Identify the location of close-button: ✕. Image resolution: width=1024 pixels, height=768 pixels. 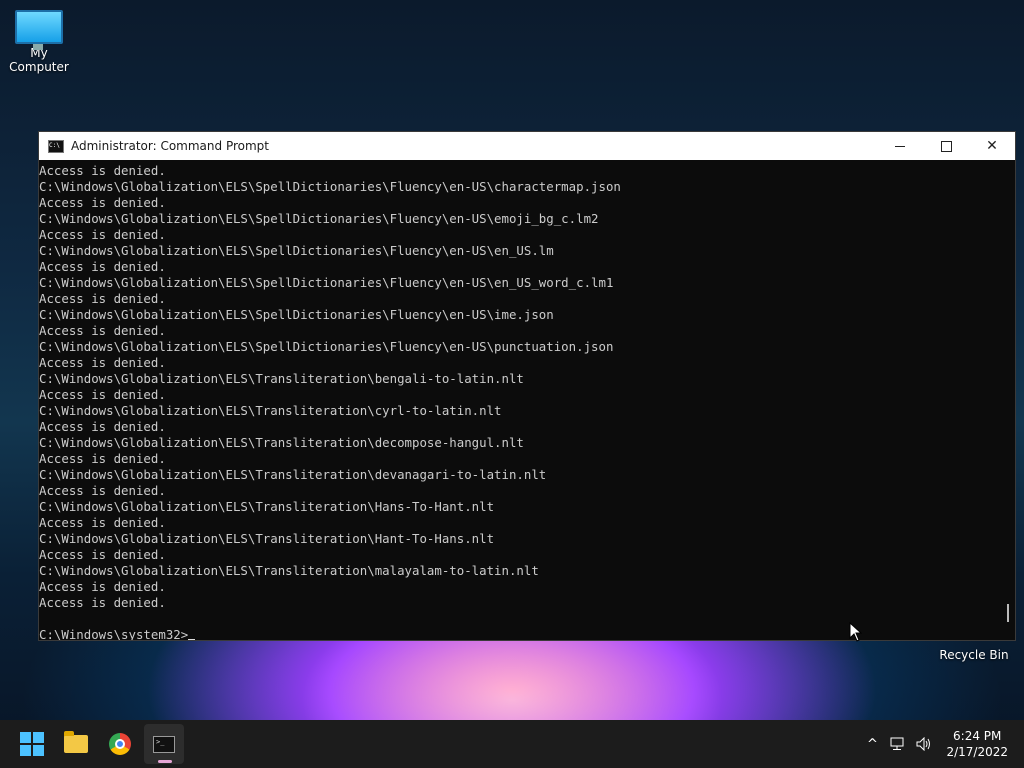
(992, 146).